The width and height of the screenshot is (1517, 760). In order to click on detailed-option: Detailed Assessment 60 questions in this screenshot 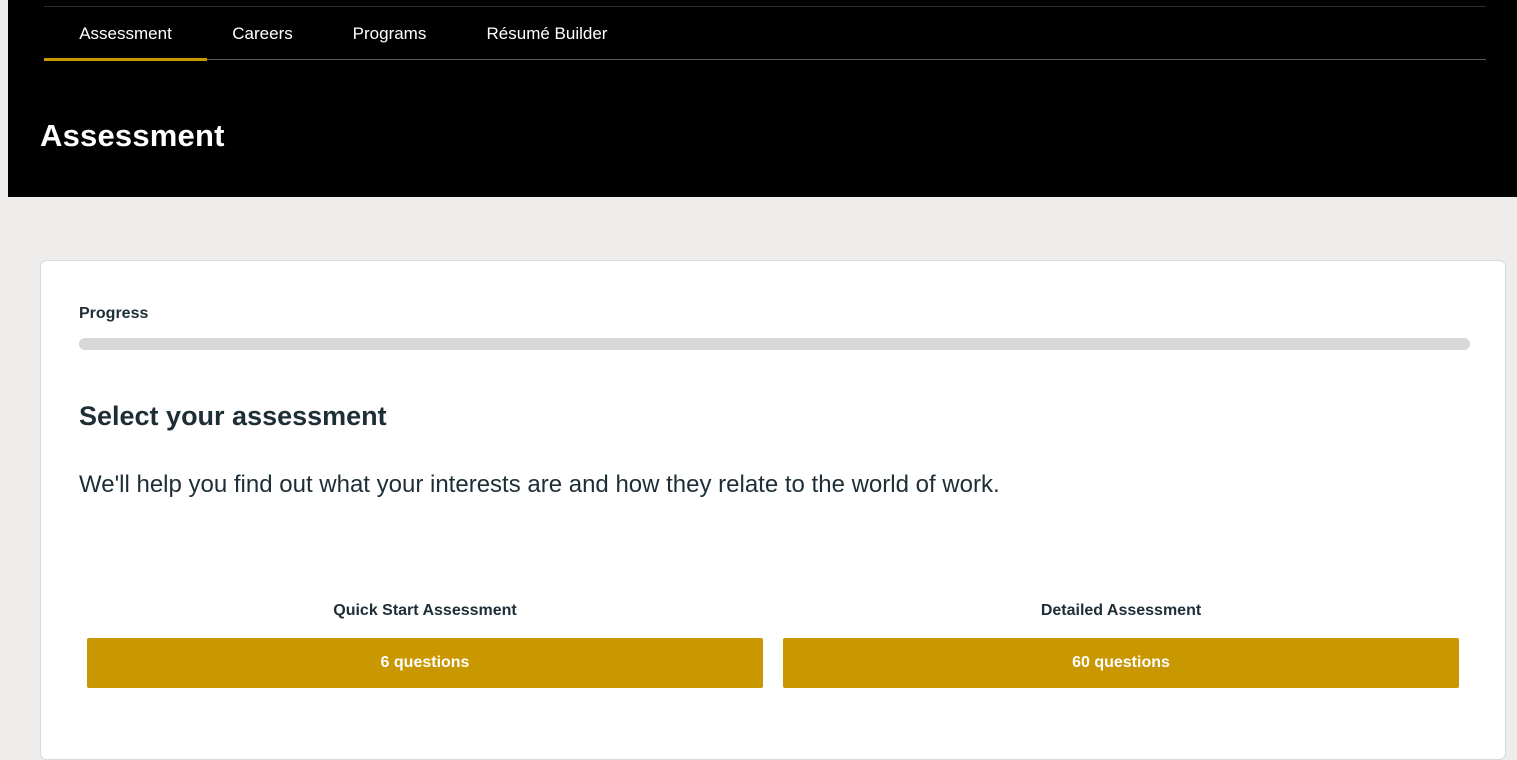, I will do `click(1121, 644)`.